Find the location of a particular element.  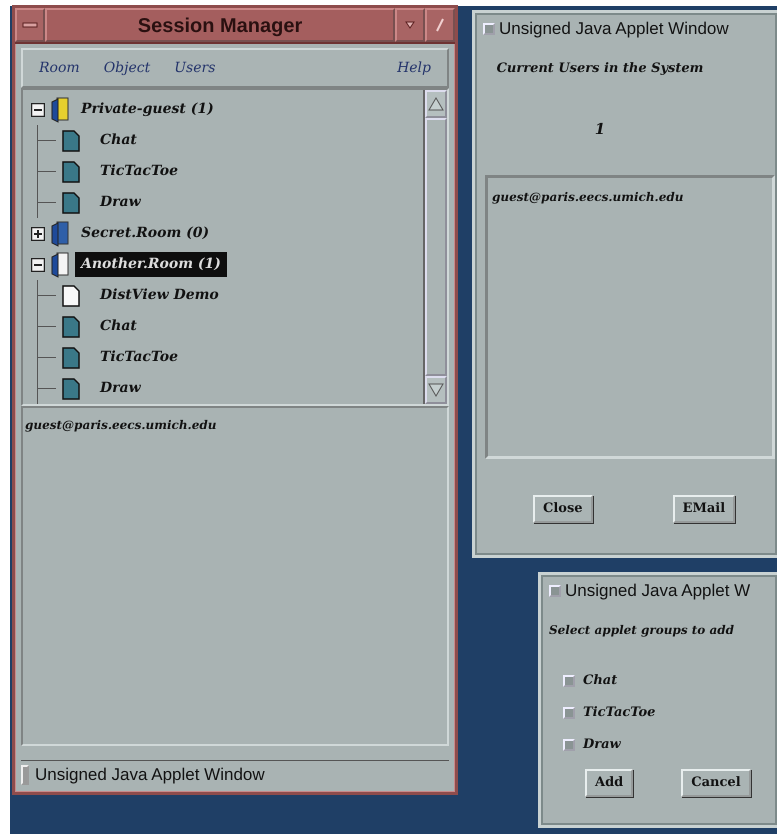

checkbox-label: TicTacToe is located at coordinates (619, 713).